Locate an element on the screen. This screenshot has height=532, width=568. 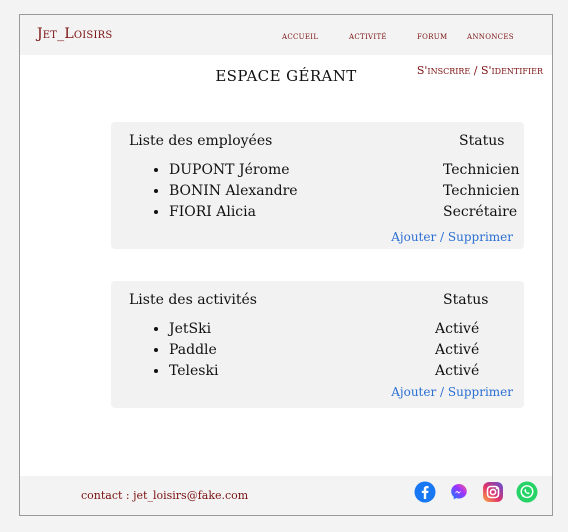
brand-logo: Jet_Loisirs is located at coordinates (74, 34).